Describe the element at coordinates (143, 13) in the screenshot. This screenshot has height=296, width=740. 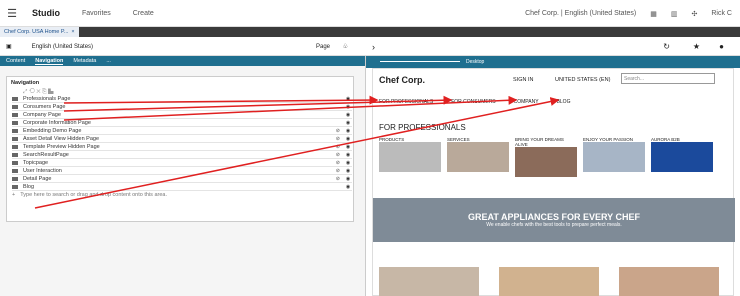
I see `create-menu: Create` at that location.